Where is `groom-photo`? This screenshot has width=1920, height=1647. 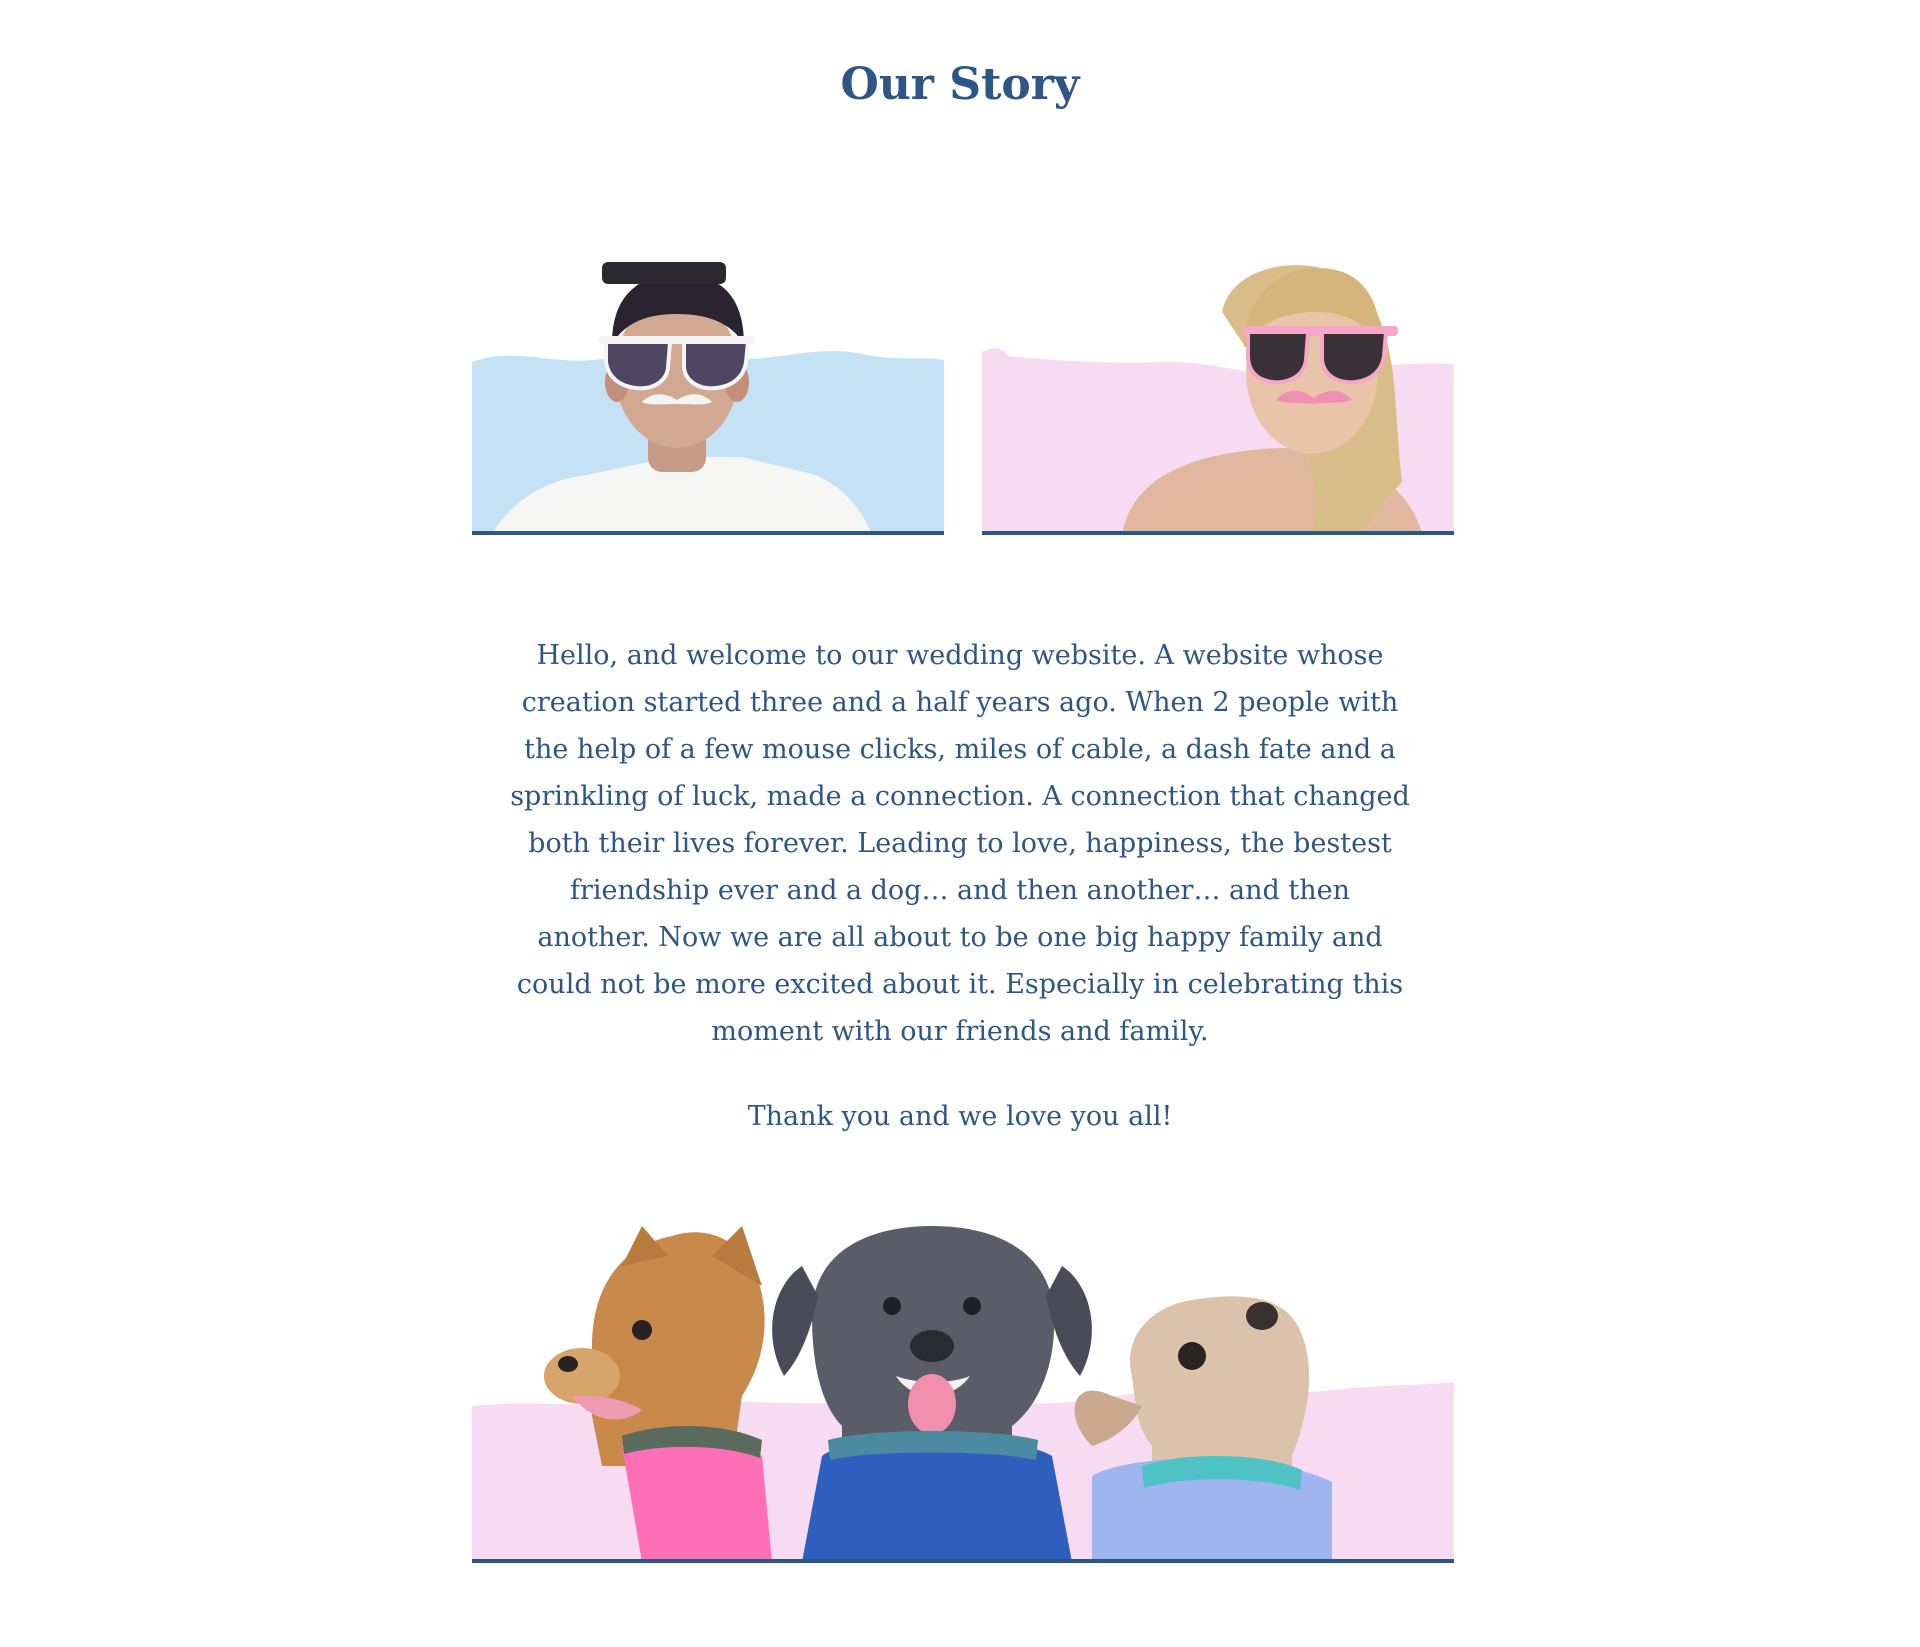
groom-photo is located at coordinates (708, 395).